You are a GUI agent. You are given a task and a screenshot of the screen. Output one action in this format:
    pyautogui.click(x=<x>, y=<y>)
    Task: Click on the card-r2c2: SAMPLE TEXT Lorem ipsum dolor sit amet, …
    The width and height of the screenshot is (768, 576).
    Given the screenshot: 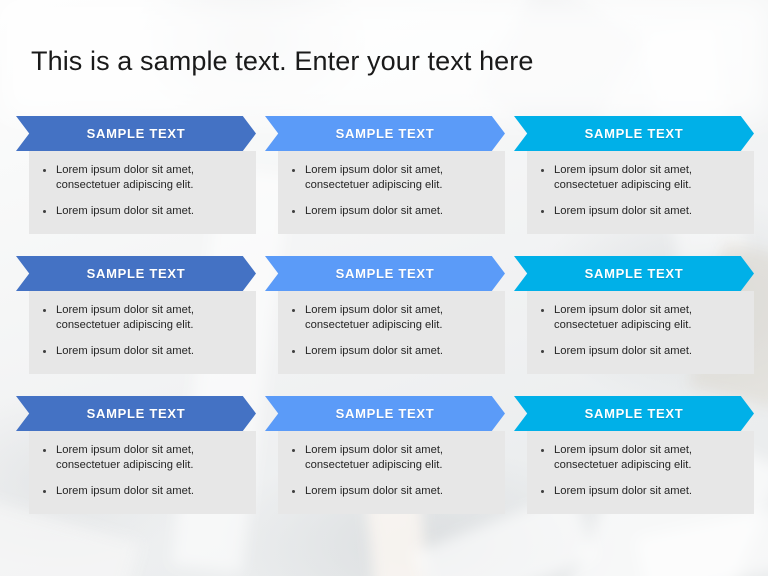 What is the action you would take?
    pyautogui.click(x=385, y=315)
    